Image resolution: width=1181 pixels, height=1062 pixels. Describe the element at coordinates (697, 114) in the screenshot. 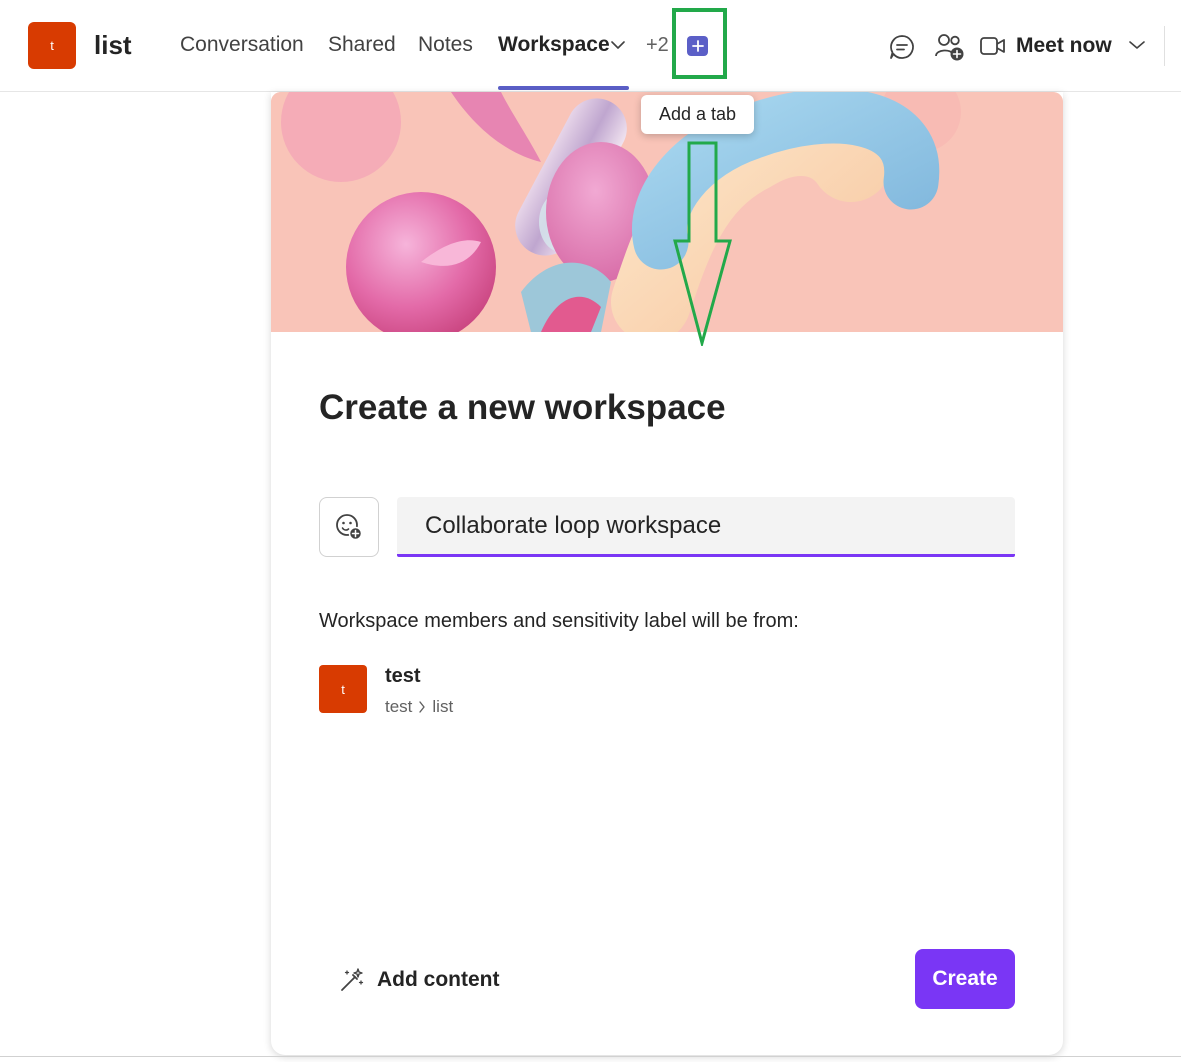

I see `add-tab-tooltip: Add a tab` at that location.